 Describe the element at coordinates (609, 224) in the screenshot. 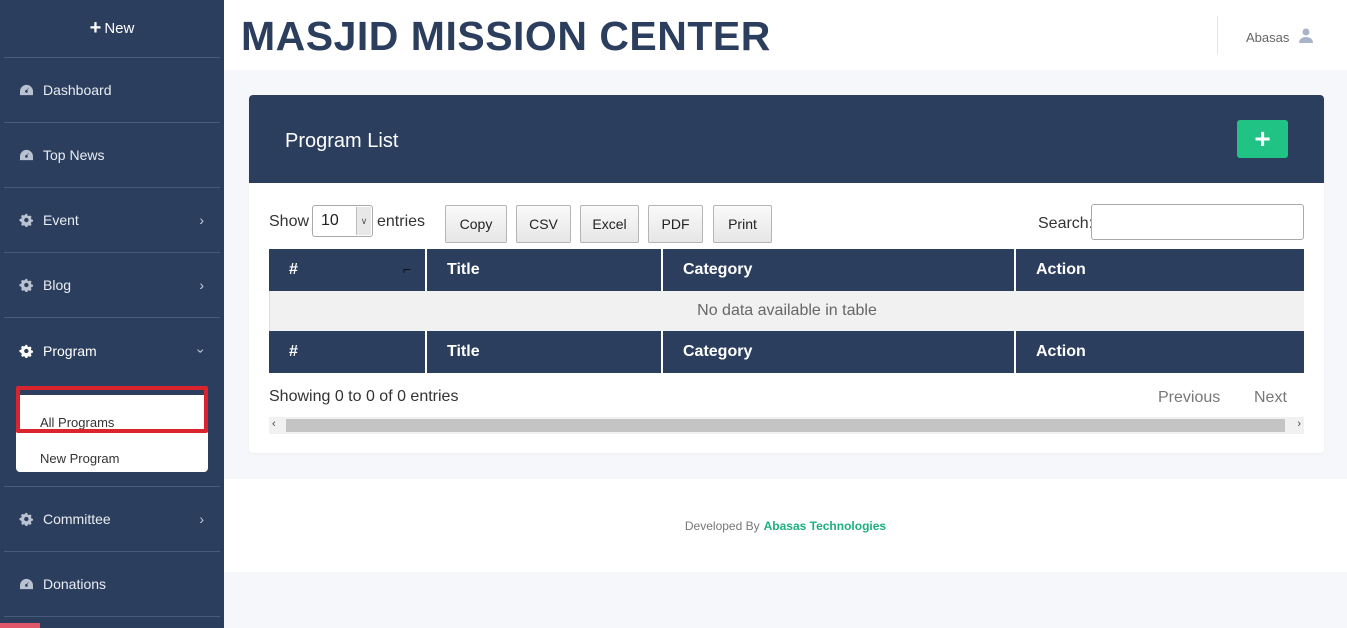

I see `excel-button: Excel` at that location.